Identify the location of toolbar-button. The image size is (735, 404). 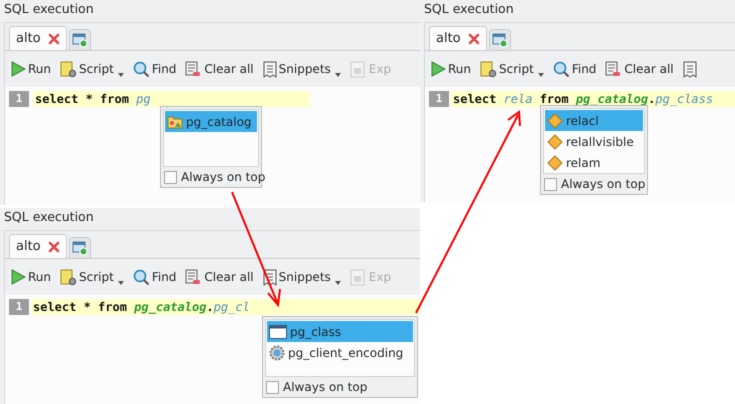
(689, 69).